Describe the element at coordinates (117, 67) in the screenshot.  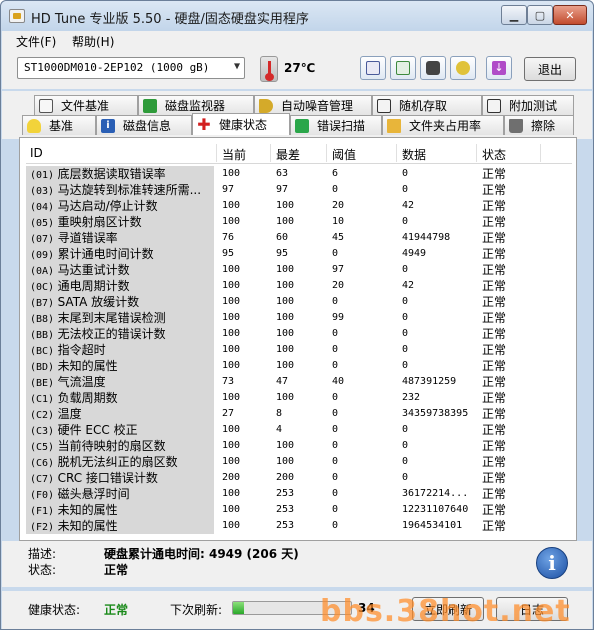
I see `drive-select-value: ST1000DM010-2EP102 (1000 gB)` at that location.